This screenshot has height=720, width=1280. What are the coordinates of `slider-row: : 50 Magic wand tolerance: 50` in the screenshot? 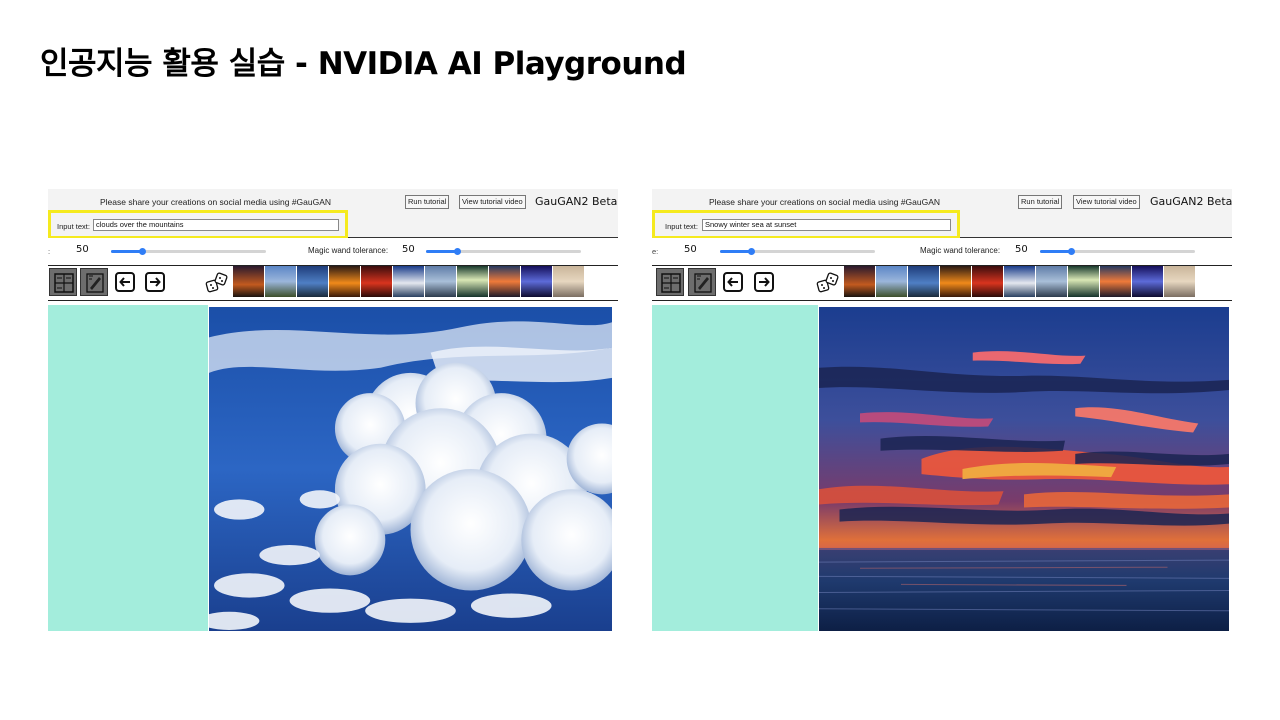 It's located at (333, 252).